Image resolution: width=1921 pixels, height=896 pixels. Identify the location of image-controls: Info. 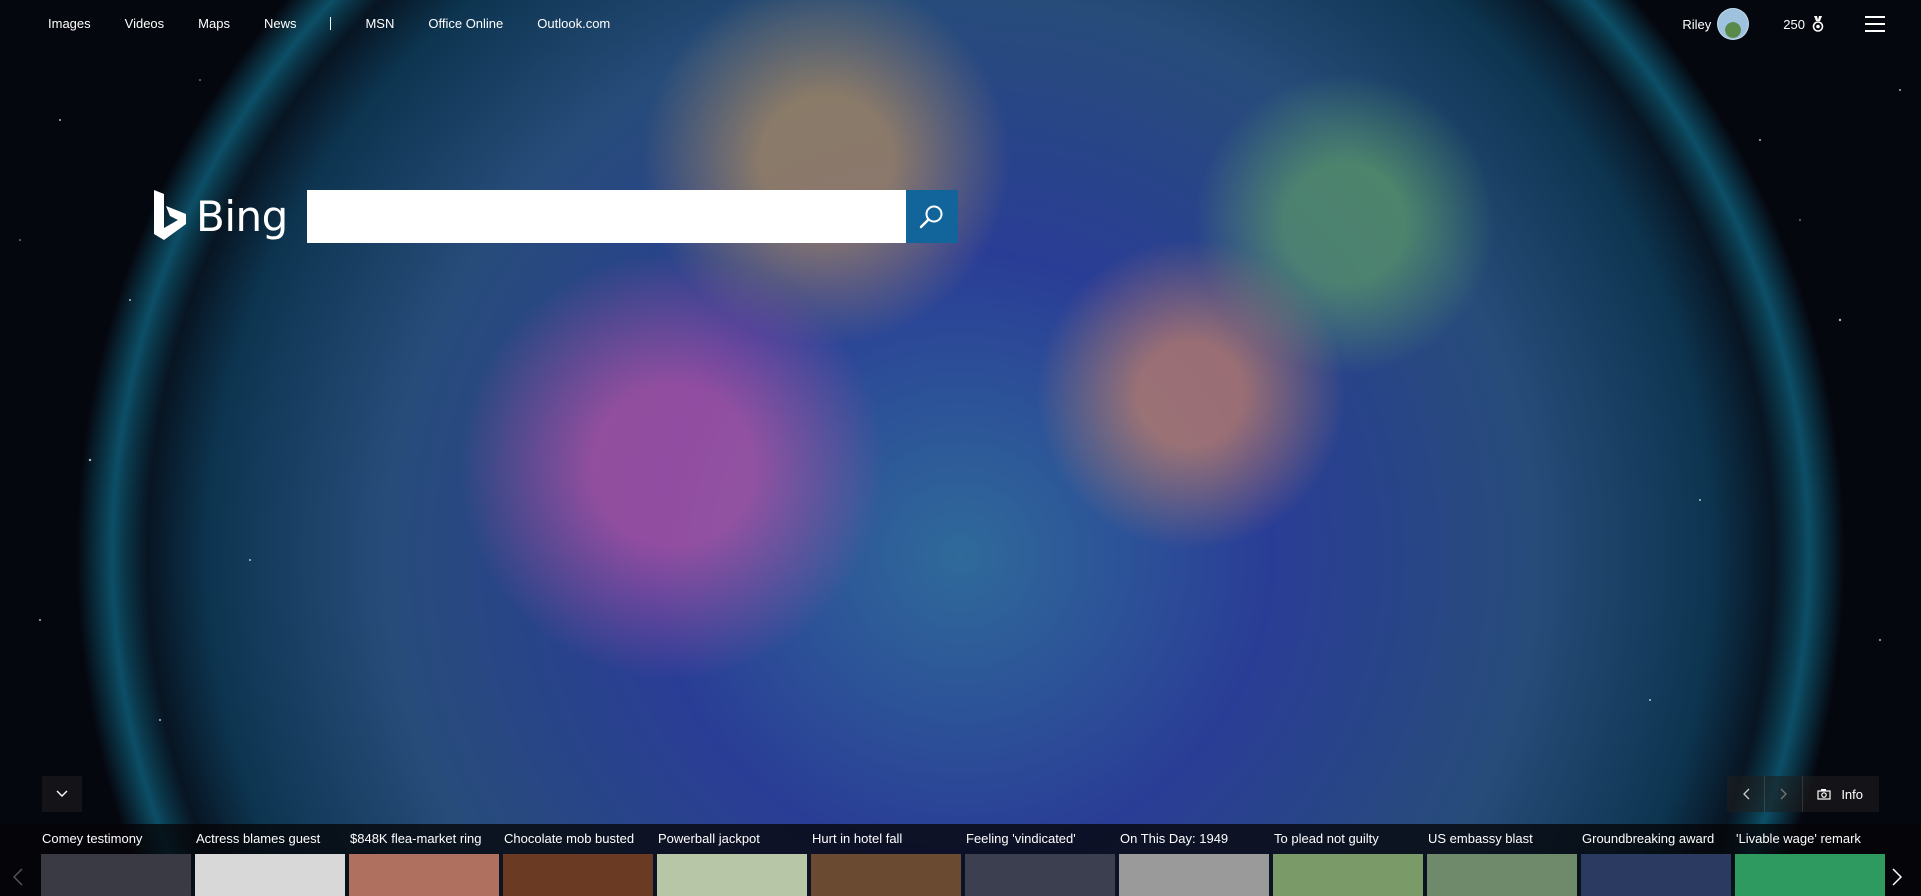
(1803, 794).